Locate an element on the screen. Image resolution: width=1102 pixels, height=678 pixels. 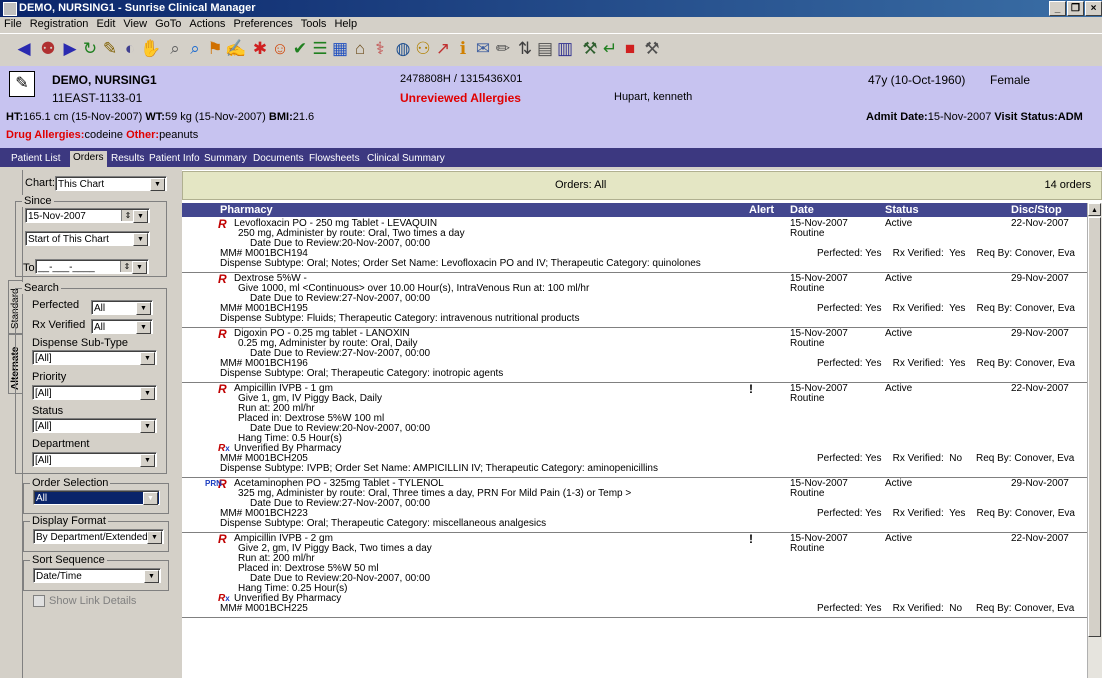
vertical-scrollbar: ▲ is located at coordinates (1094, 440).